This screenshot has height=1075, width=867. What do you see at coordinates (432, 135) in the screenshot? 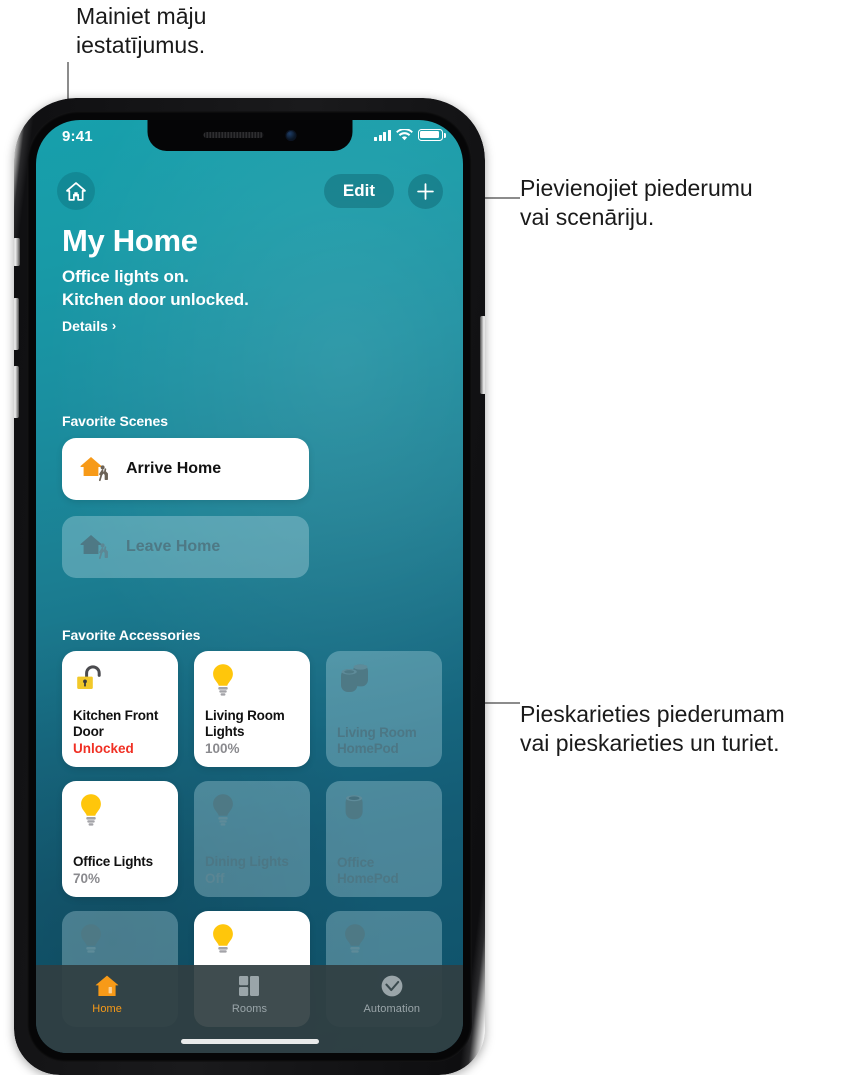
I see `battery-full-icon` at bounding box center [432, 135].